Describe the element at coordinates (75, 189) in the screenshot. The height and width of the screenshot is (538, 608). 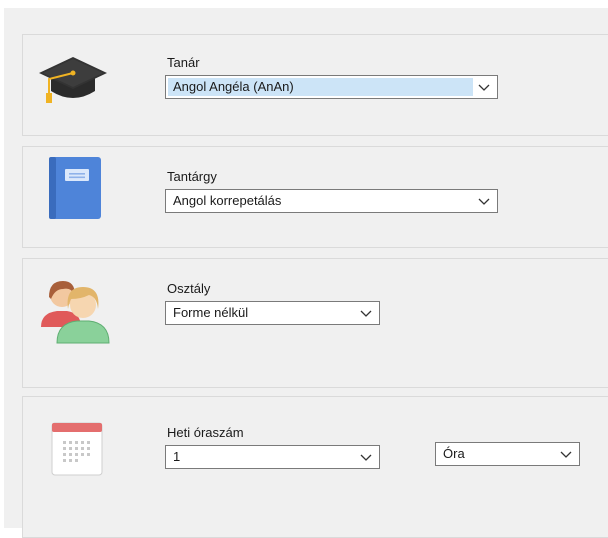
I see `book-icon` at that location.